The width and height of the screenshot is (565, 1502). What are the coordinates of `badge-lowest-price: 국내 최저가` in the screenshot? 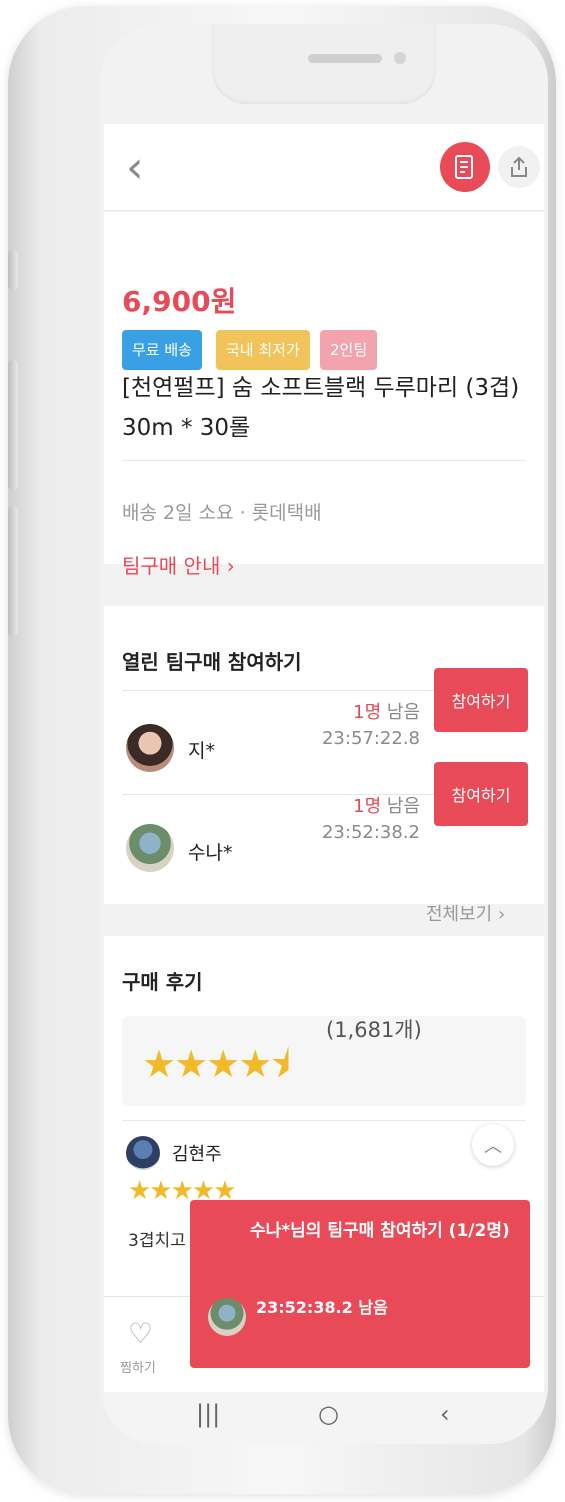 It's located at (263, 350).